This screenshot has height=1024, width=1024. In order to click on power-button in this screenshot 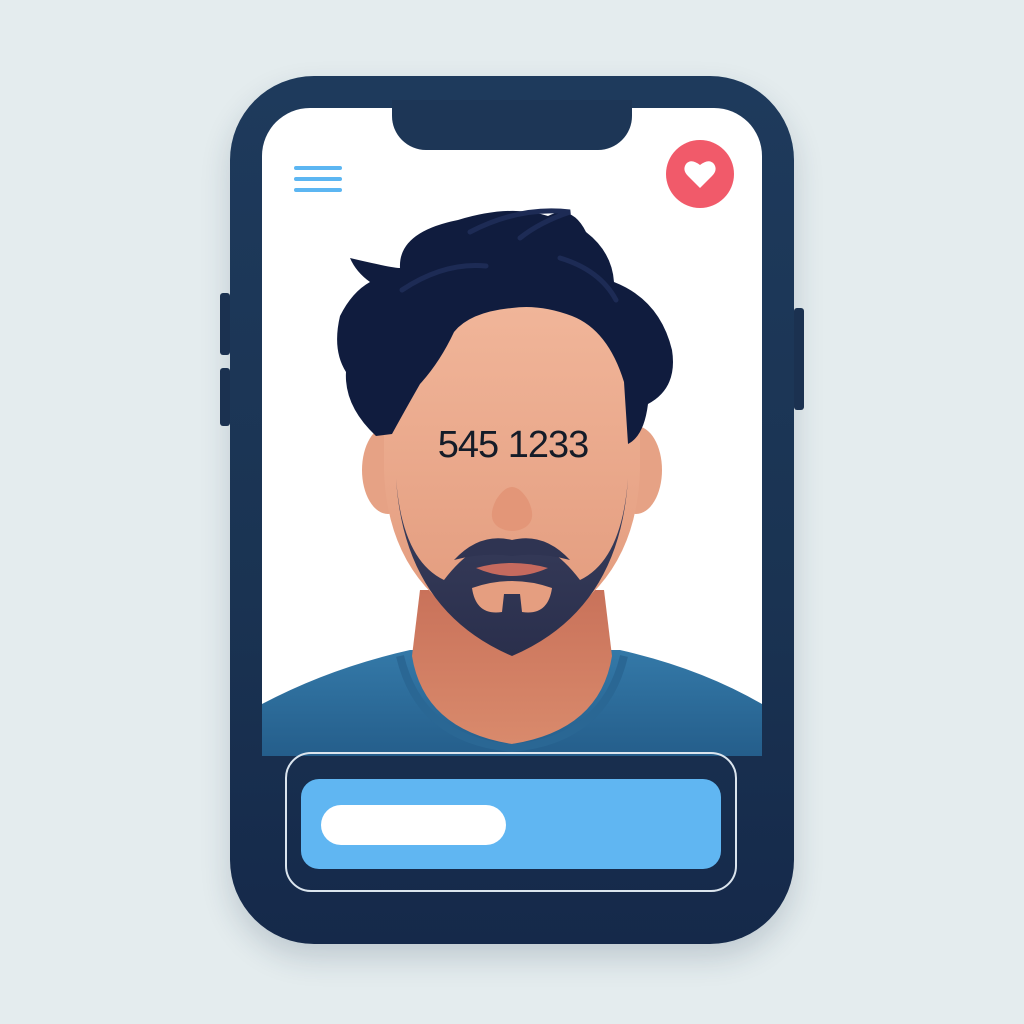, I will do `click(799, 359)`.